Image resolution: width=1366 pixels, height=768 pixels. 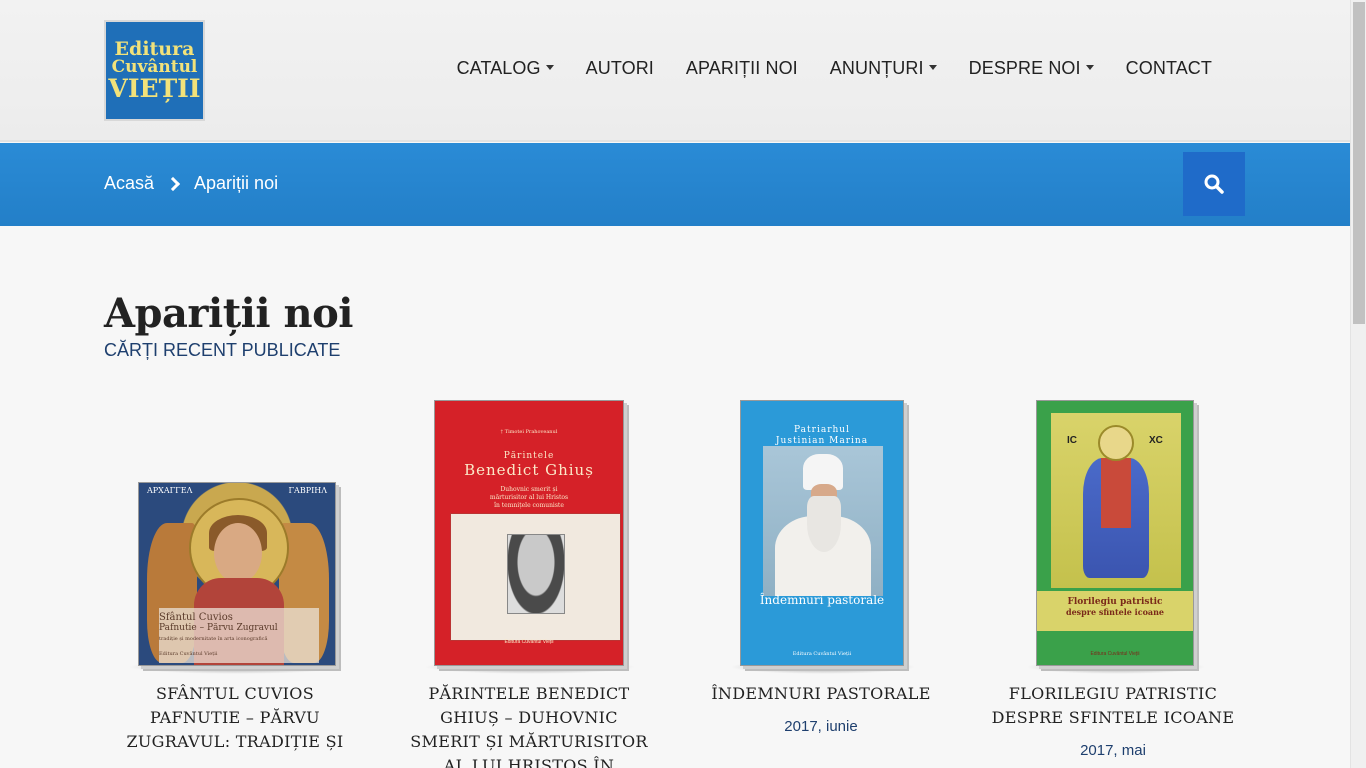 I want to click on page-title: Apariții noi, so click(x=228, y=313).